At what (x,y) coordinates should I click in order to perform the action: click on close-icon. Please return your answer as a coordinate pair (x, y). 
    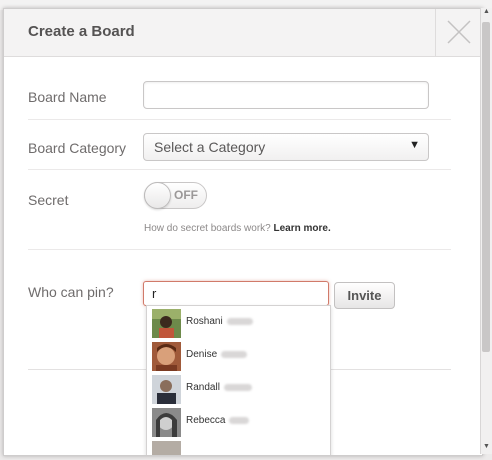
    Looking at the image, I should click on (459, 32).